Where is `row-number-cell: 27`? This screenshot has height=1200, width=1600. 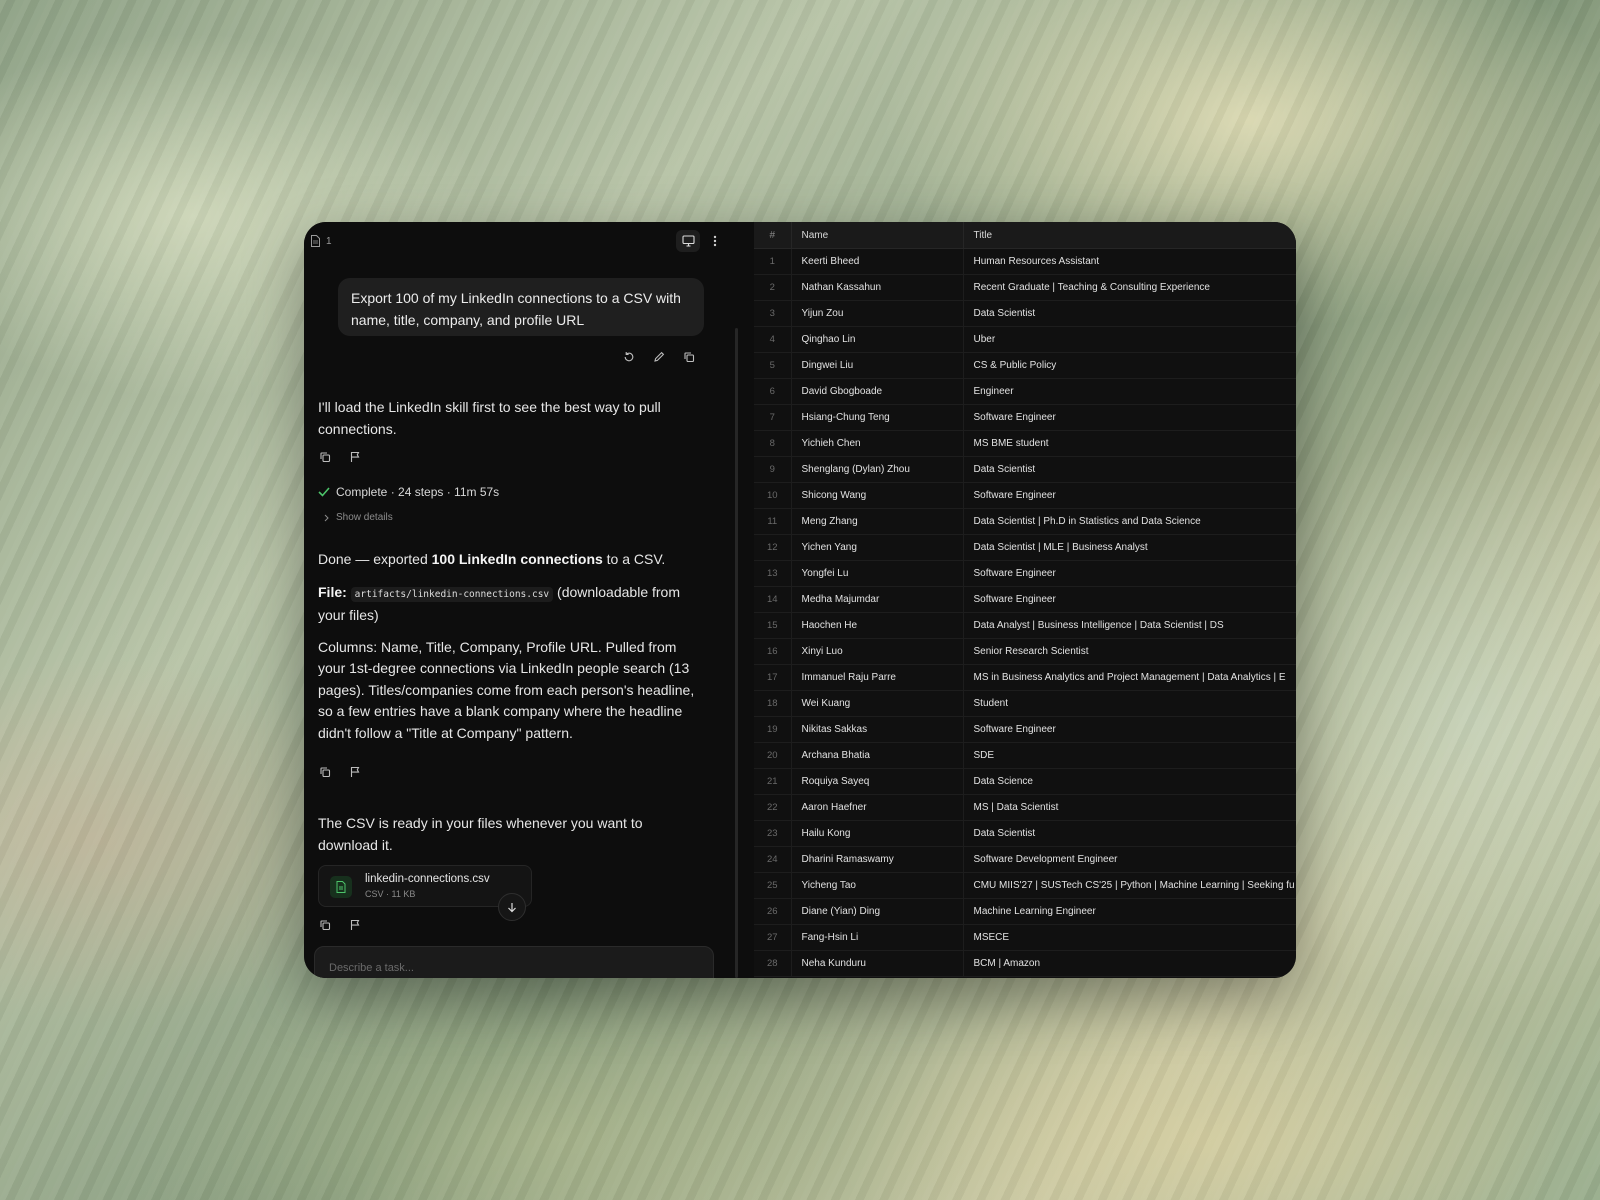 row-number-cell: 27 is located at coordinates (773, 937).